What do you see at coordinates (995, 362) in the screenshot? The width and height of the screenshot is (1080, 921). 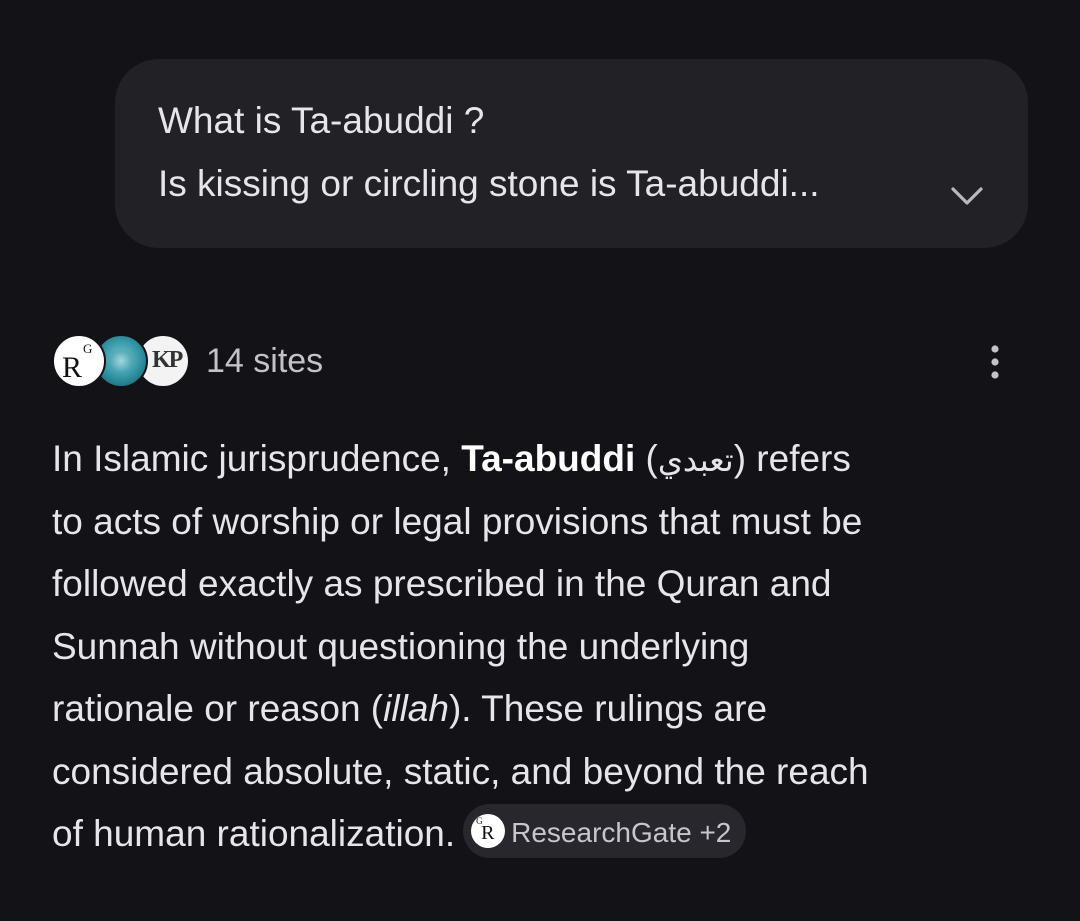 I see `more-vert-icon` at bounding box center [995, 362].